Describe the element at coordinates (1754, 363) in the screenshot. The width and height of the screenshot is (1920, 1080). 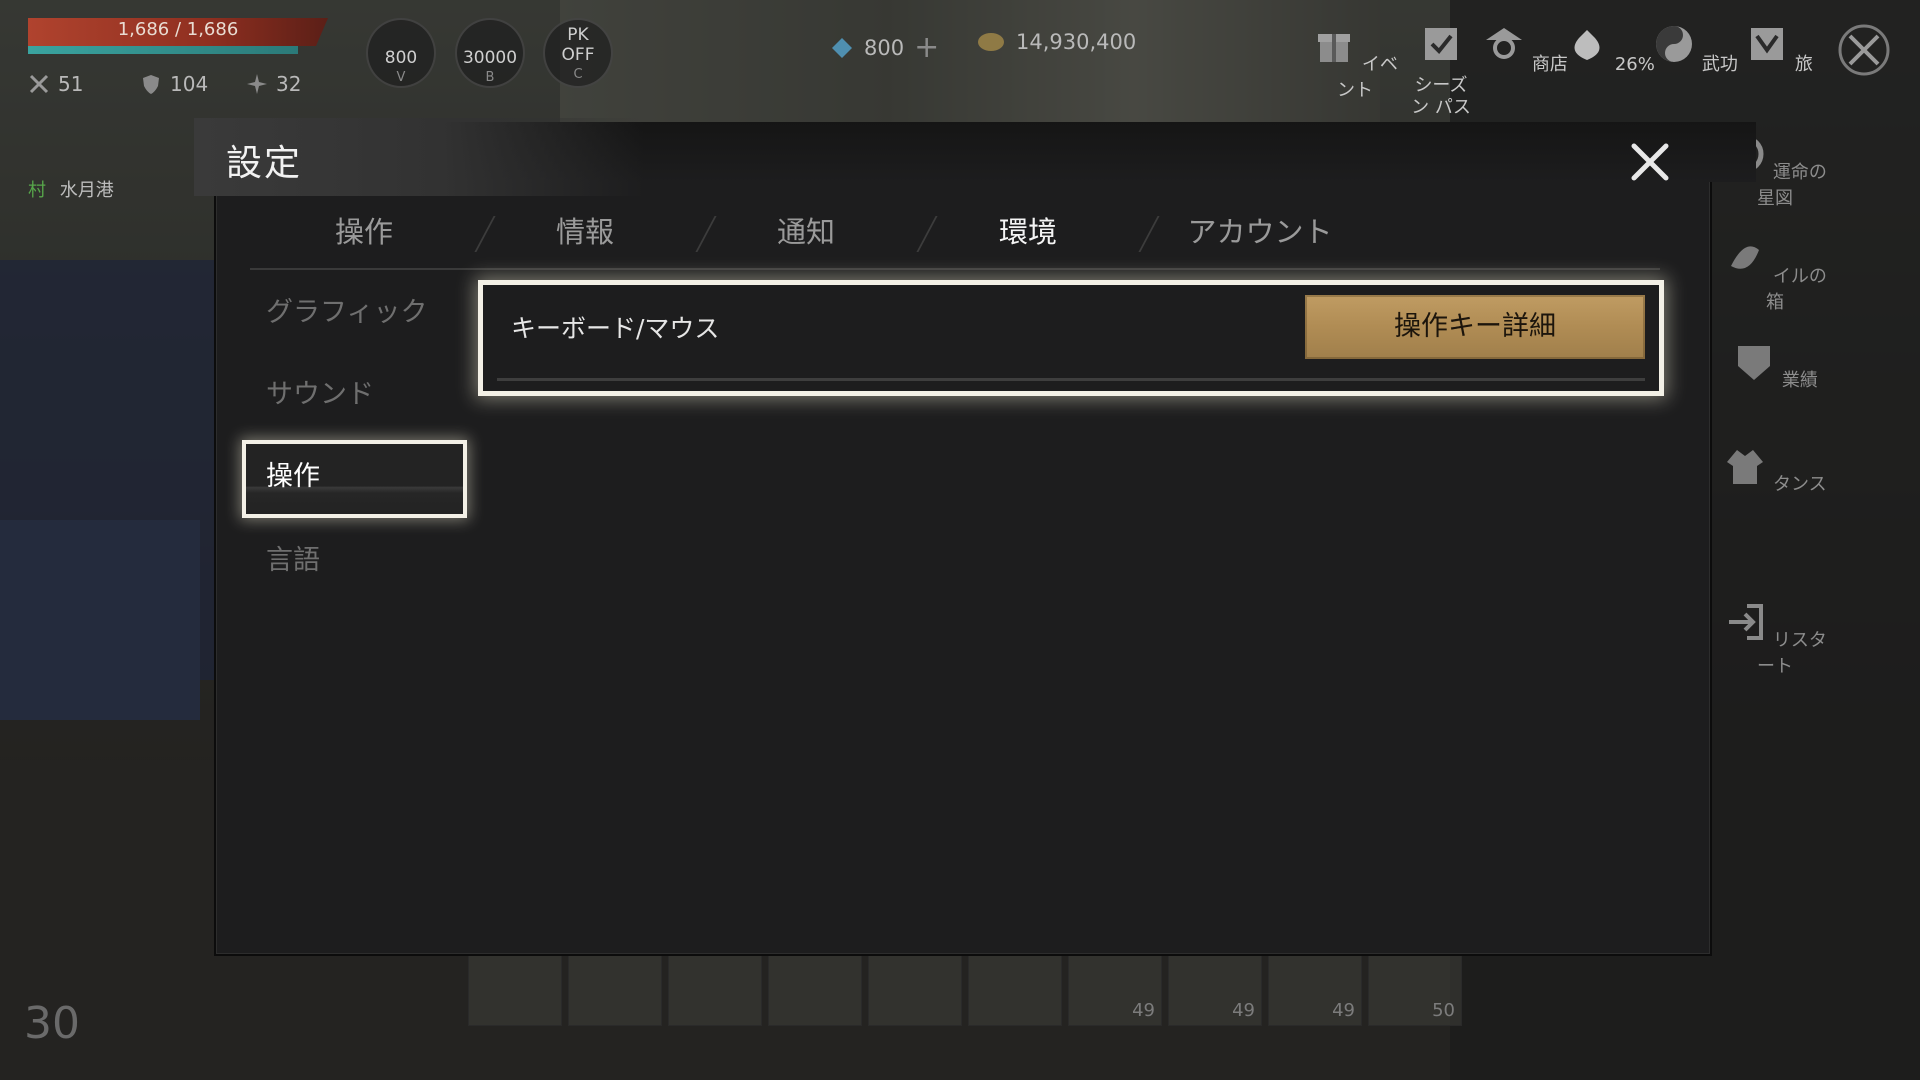
I see `emblem-icon` at that location.